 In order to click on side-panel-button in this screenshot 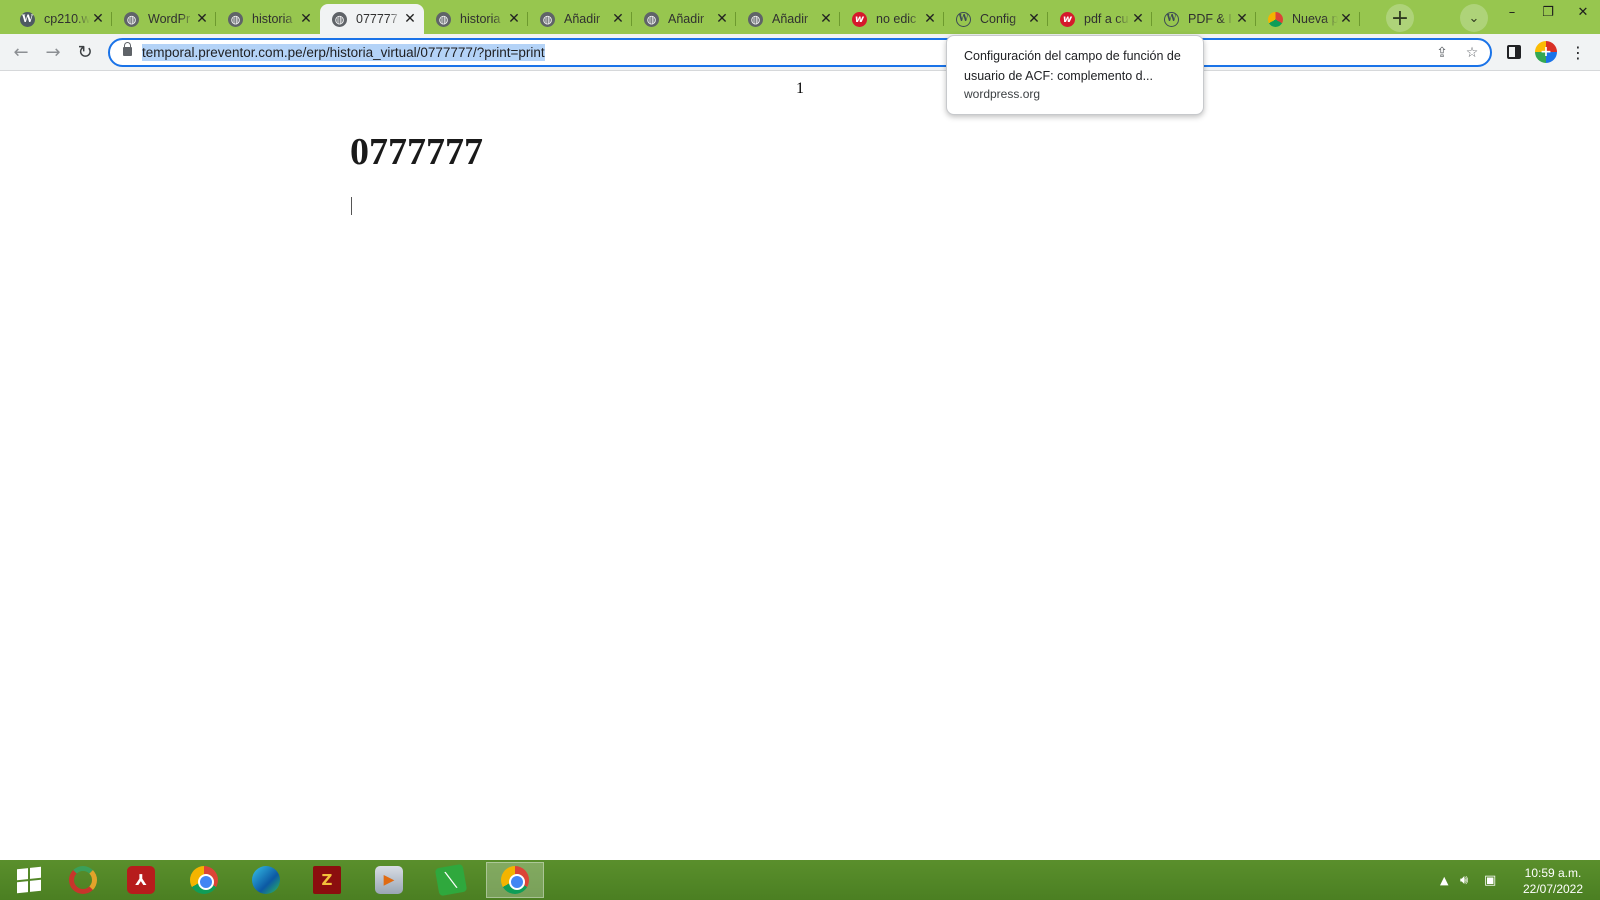, I will do `click(1514, 52)`.